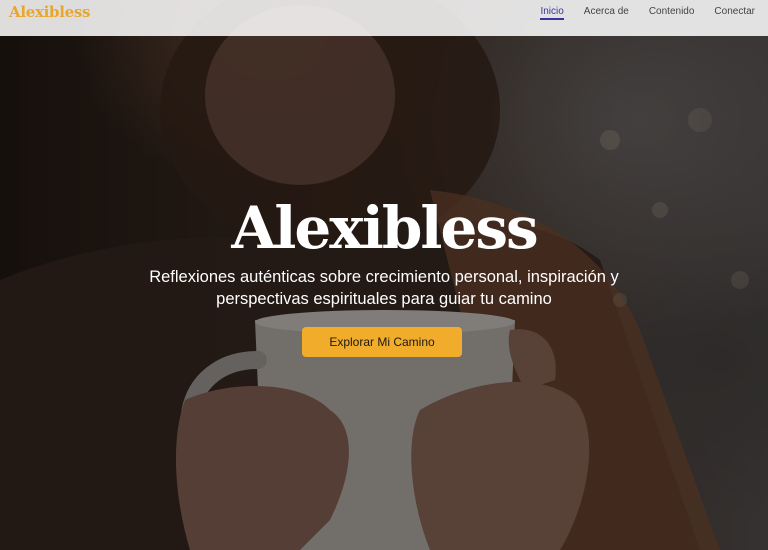 The width and height of the screenshot is (768, 550). Describe the element at coordinates (49, 12) in the screenshot. I see `site-logo: Alexibless` at that location.